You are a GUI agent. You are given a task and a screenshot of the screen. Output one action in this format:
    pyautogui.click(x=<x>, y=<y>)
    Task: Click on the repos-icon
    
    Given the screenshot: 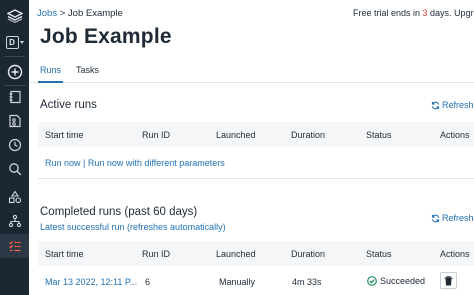 What is the action you would take?
    pyautogui.click(x=14, y=121)
    